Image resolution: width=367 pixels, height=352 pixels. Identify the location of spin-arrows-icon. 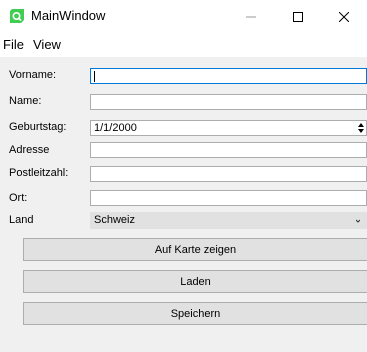
(361, 128).